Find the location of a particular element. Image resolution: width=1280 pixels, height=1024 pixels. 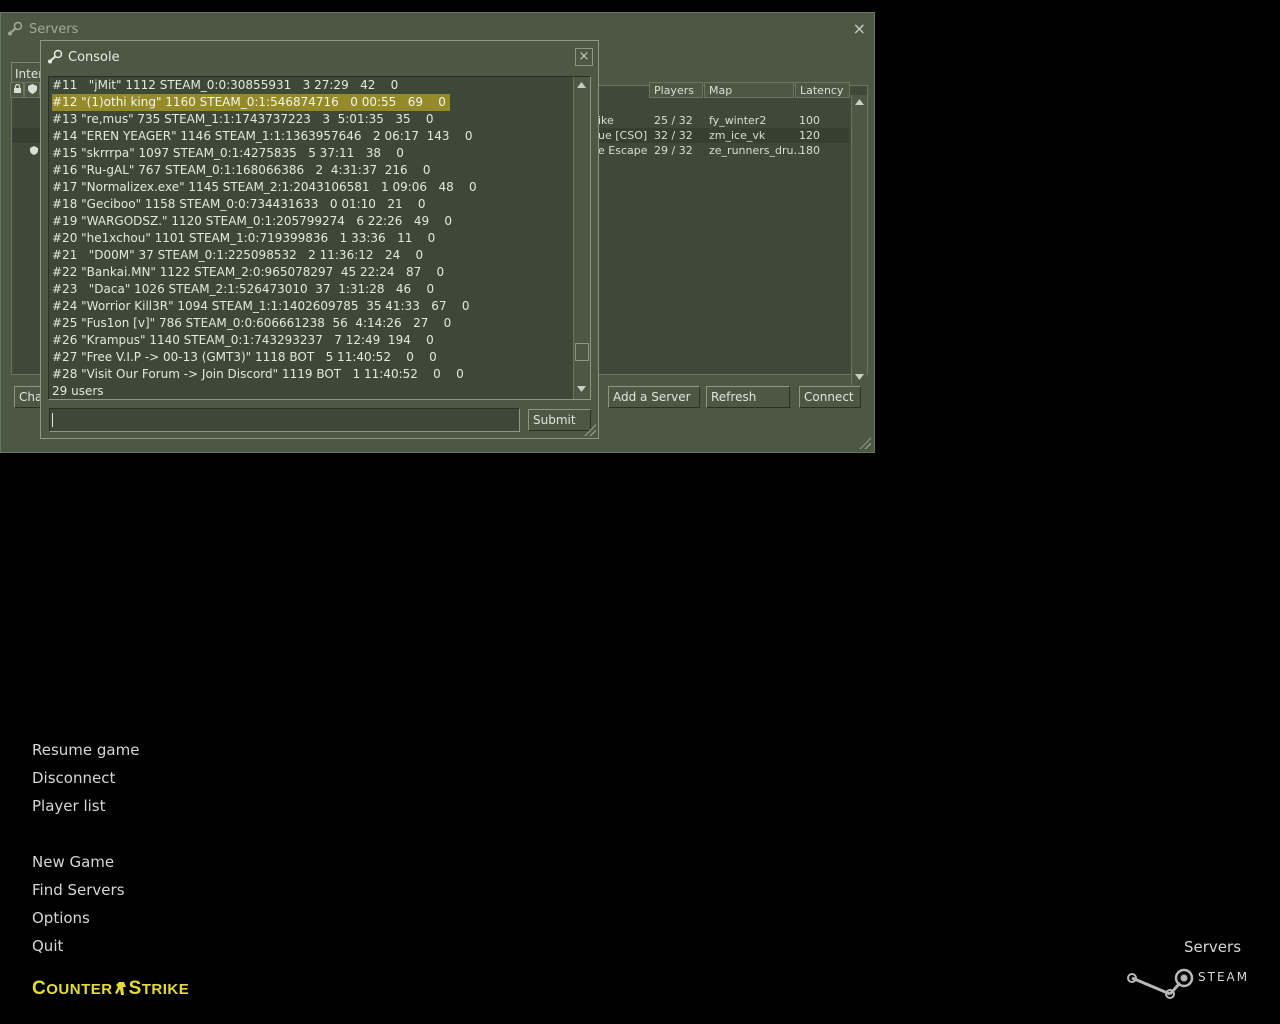

scroll-thumb is located at coordinates (582, 352).